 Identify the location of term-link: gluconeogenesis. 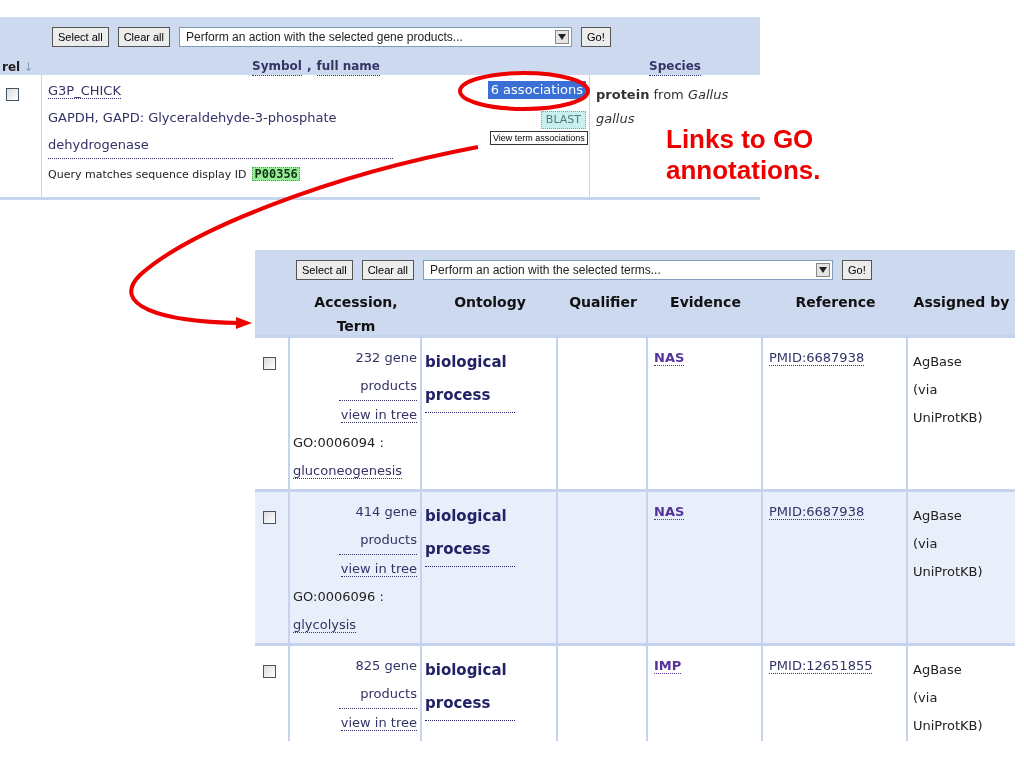
(348, 471).